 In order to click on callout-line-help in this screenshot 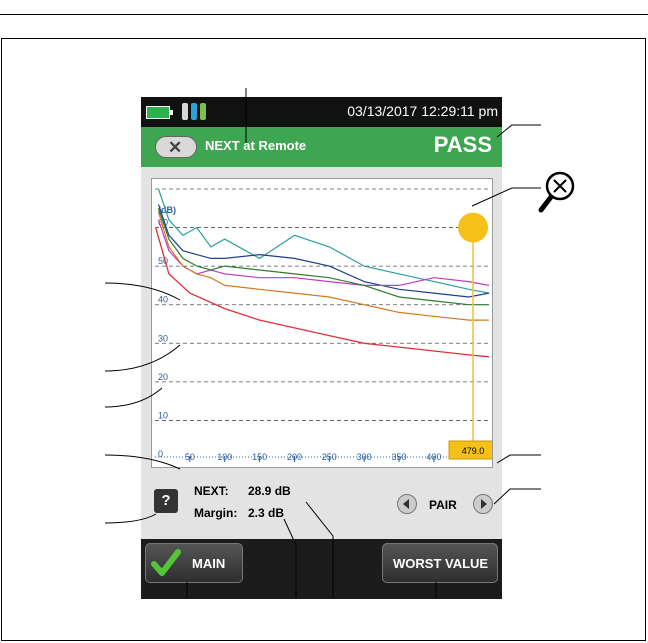, I will do `click(130, 518)`.